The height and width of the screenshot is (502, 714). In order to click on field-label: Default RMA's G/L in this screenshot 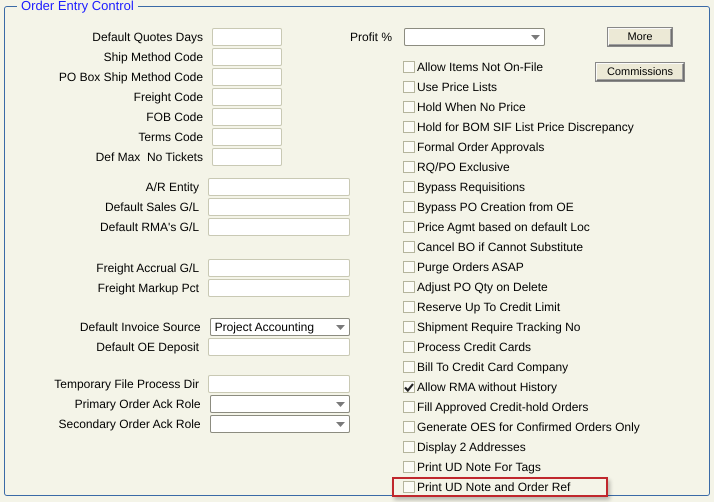, I will do `click(149, 227)`.